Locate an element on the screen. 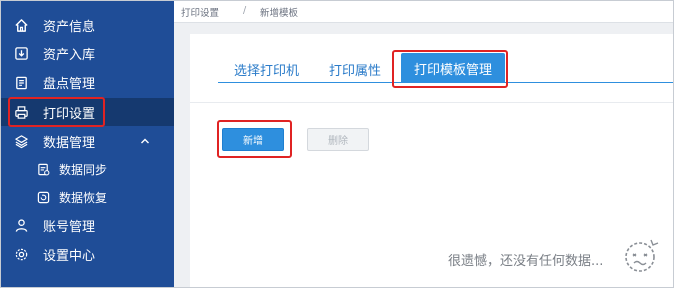 Image resolution: width=674 pixels, height=288 pixels. sidebar-item-label: 盘点管理 is located at coordinates (69, 84).